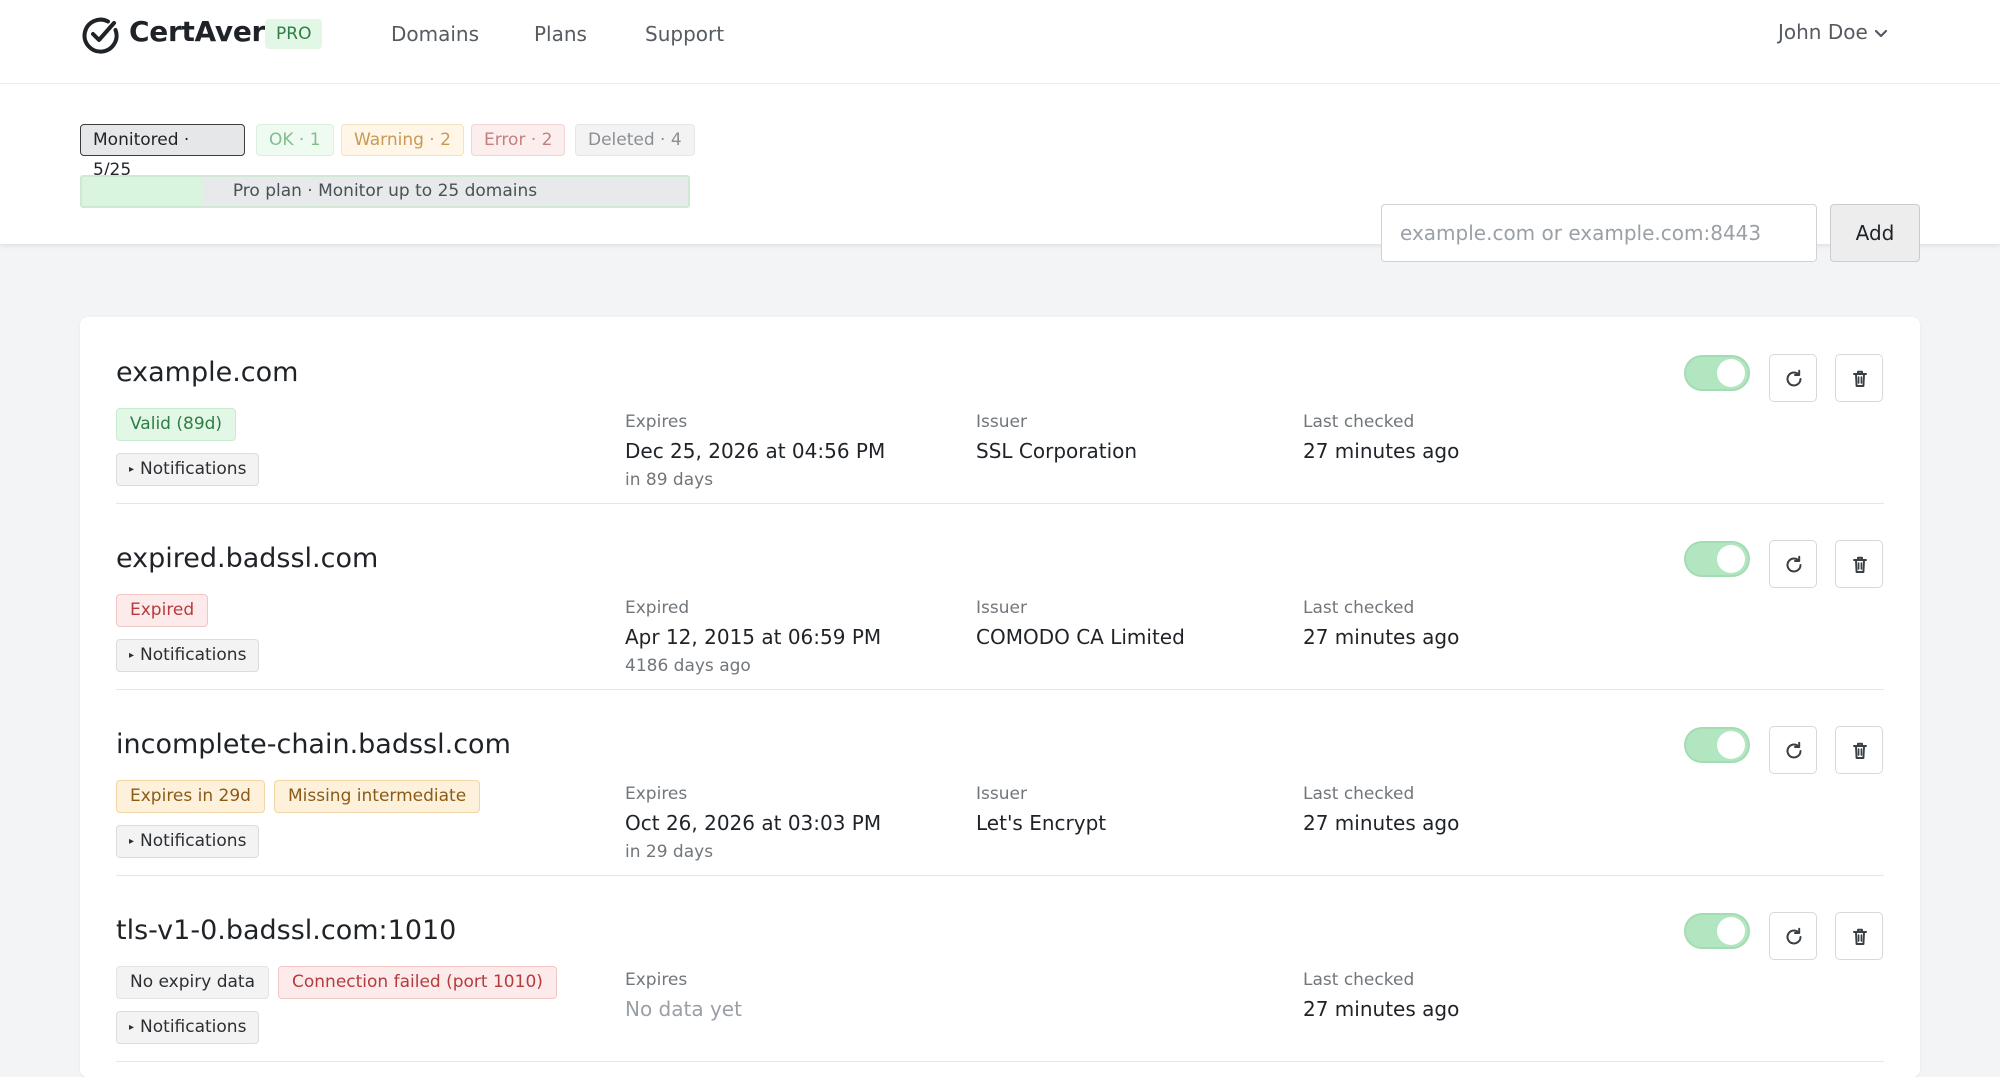 This screenshot has height=1077, width=2000. Describe the element at coordinates (669, 480) in the screenshot. I see `expiry-relative: in 89 days` at that location.